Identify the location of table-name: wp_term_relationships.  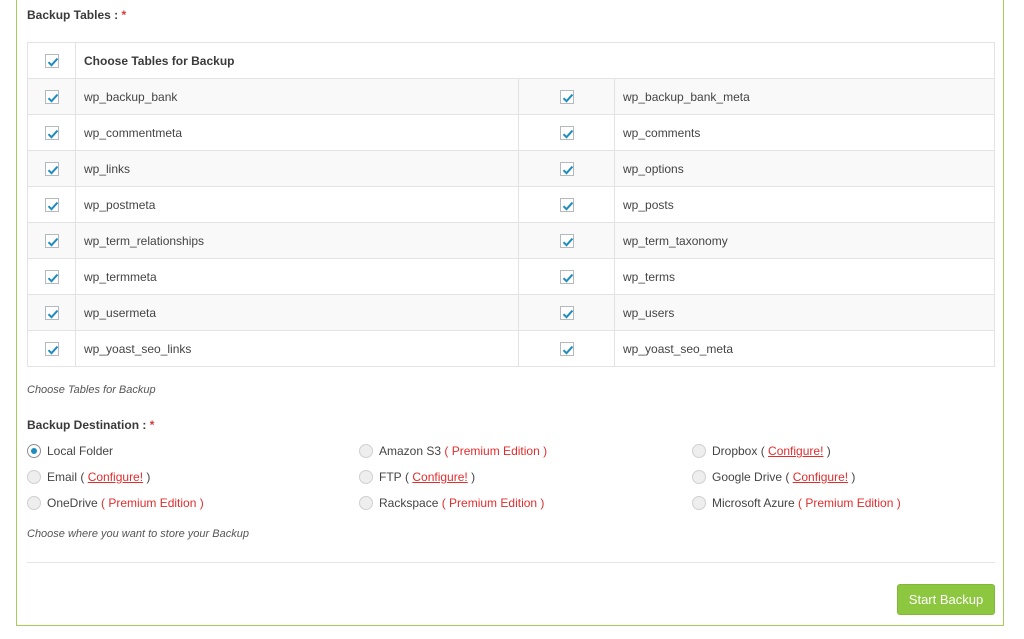
(297, 240).